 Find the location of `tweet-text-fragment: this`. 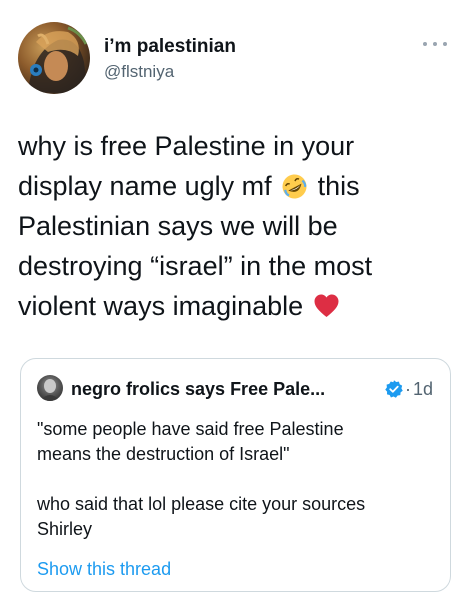

tweet-text-fragment: this is located at coordinates (338, 186).